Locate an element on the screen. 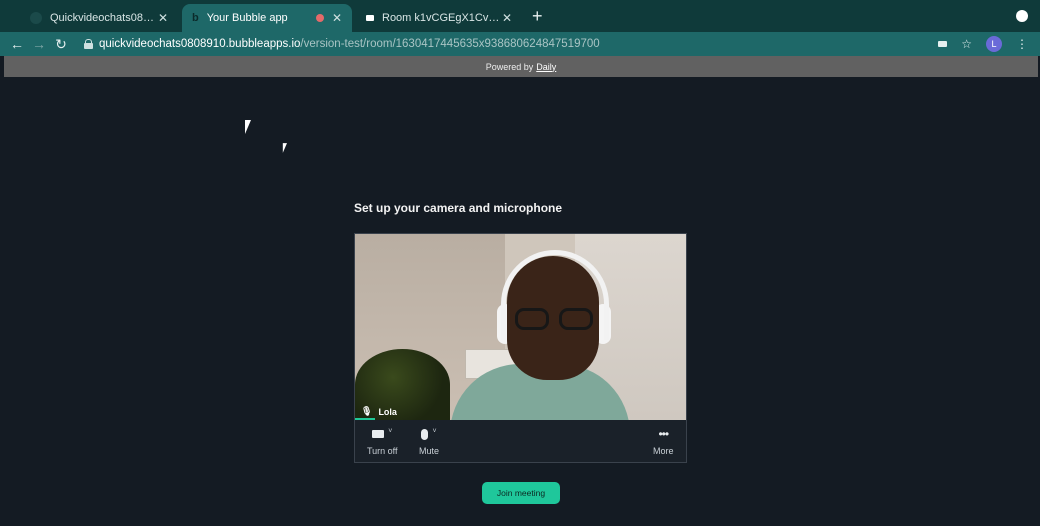 This screenshot has width=1040, height=526. powered-by-banner: Powered by Daily is located at coordinates (521, 66).